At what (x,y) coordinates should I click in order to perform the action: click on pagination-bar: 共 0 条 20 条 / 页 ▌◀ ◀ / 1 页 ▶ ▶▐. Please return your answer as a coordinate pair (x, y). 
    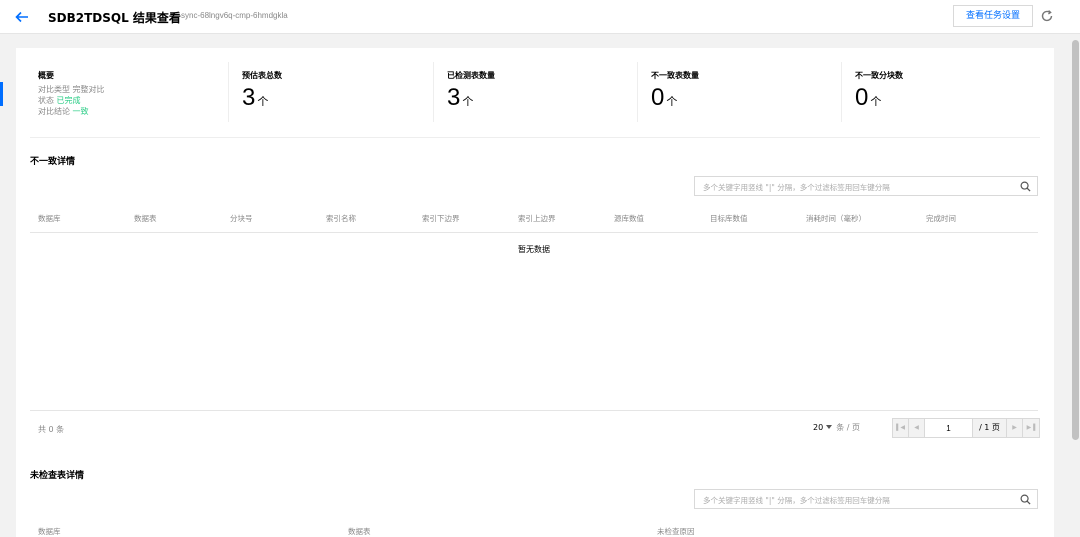
    Looking at the image, I should click on (535, 428).